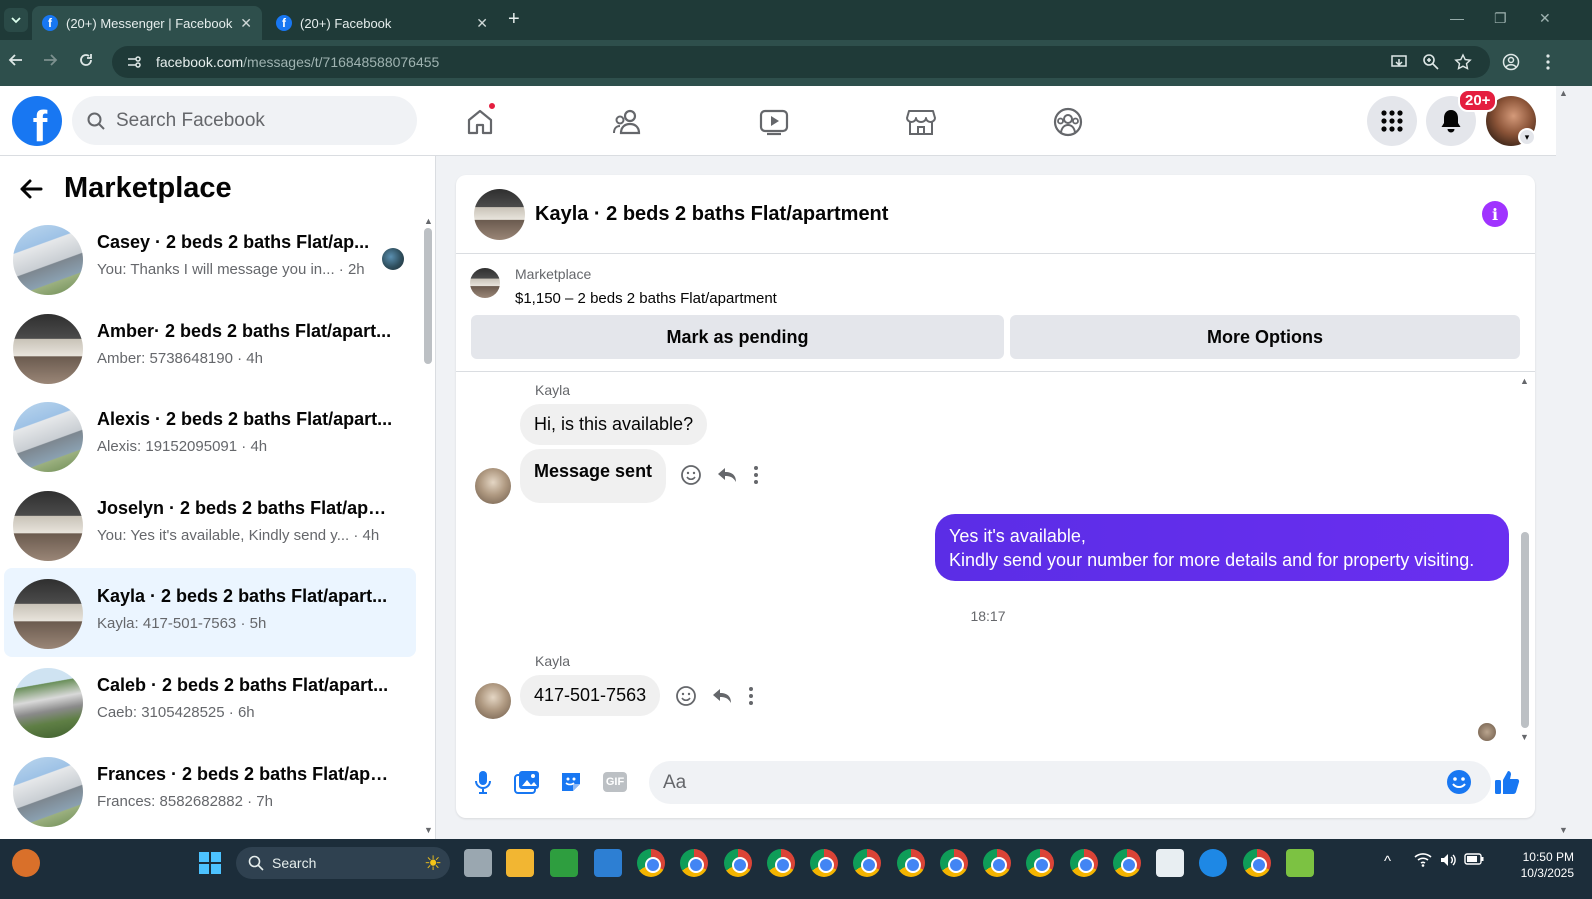  What do you see at coordinates (615, 782) in the screenshot?
I see `gif-button: GIF` at bounding box center [615, 782].